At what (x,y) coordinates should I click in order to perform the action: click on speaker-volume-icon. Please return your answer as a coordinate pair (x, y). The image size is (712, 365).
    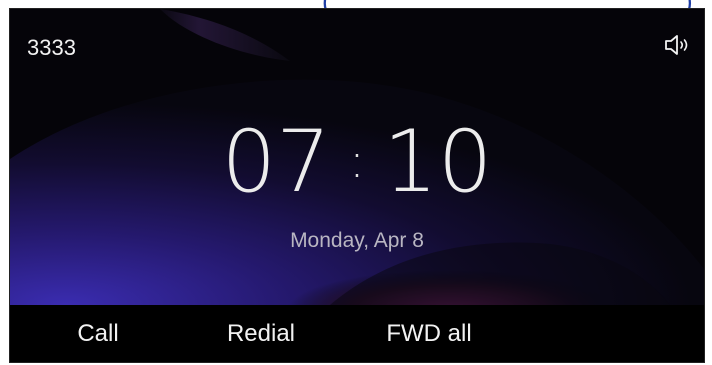
    Looking at the image, I should click on (679, 45).